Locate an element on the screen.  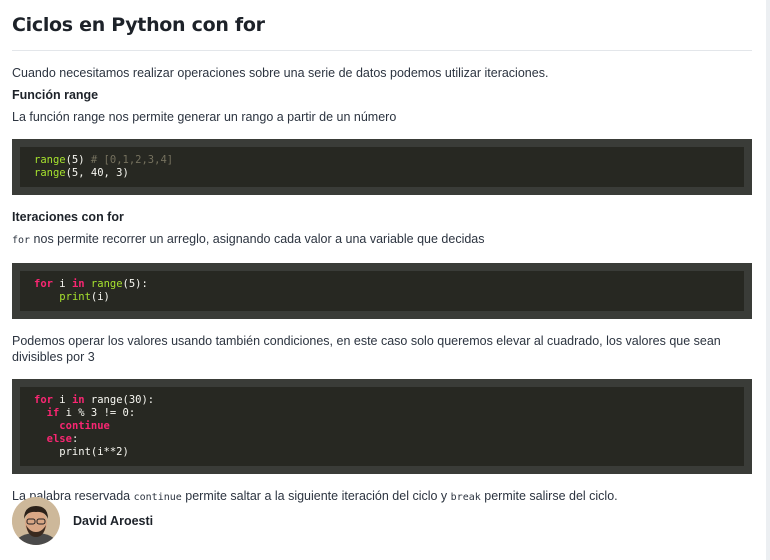
code-token: : is located at coordinates (75, 439).